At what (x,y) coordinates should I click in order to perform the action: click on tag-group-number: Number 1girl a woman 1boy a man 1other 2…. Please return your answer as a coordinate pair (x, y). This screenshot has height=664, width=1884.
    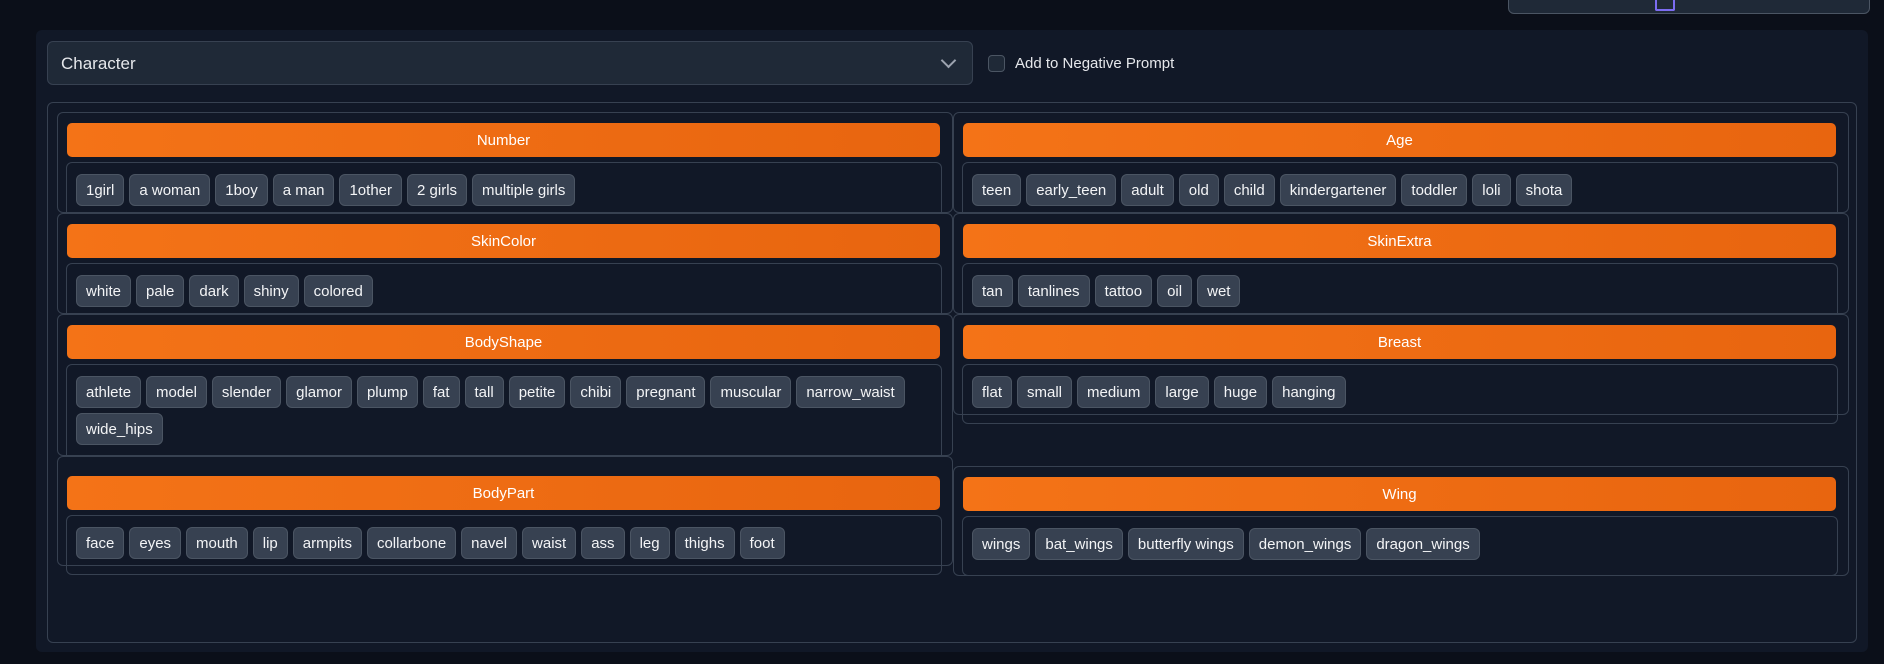
    Looking at the image, I should click on (505, 167).